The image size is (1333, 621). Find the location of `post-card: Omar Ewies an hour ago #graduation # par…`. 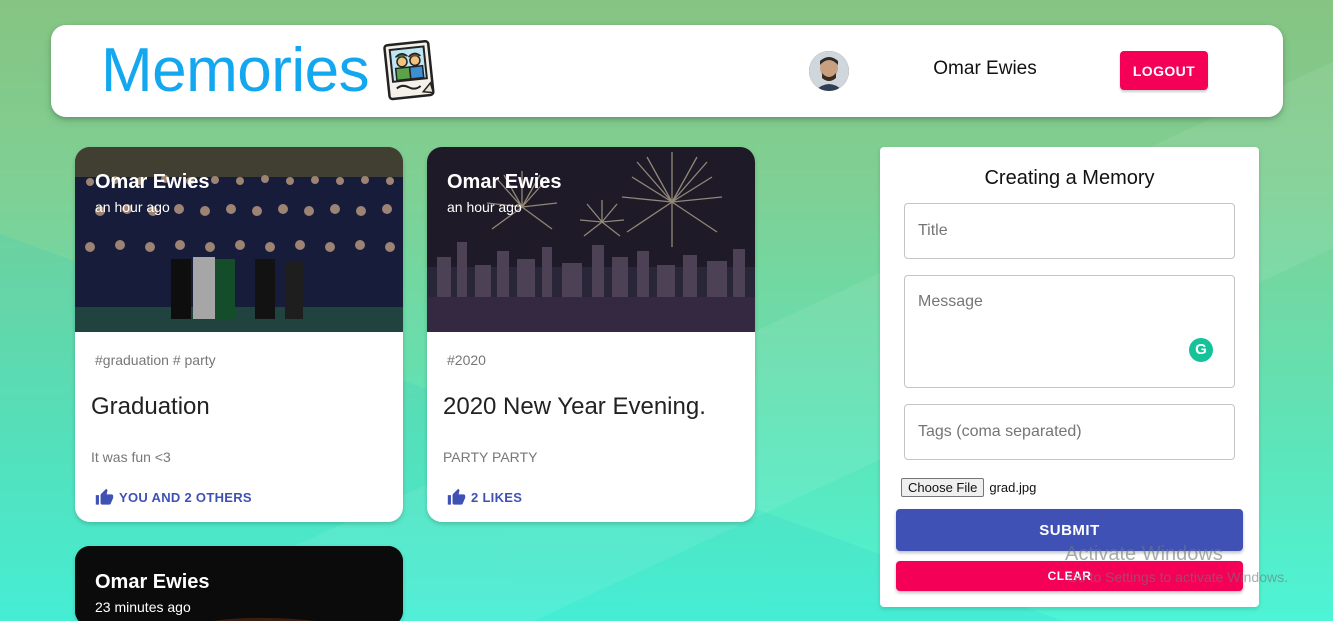

post-card: Omar Ewies an hour ago #graduation # par… is located at coordinates (239, 334).